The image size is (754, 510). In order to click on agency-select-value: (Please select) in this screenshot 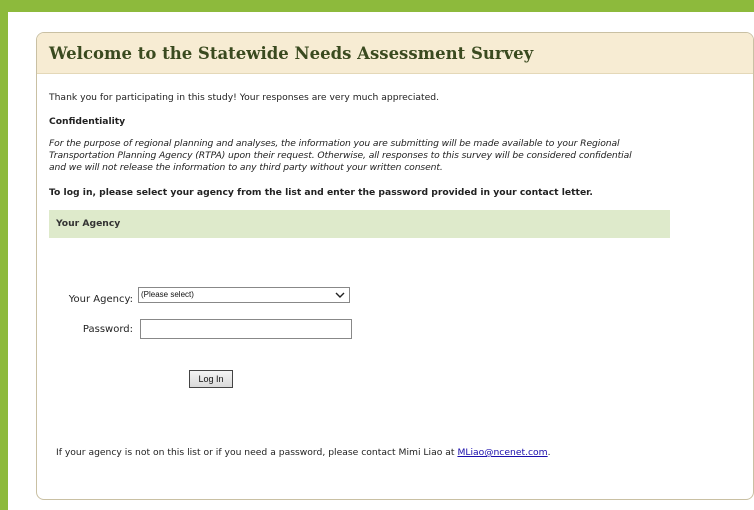, I will do `click(167, 294)`.